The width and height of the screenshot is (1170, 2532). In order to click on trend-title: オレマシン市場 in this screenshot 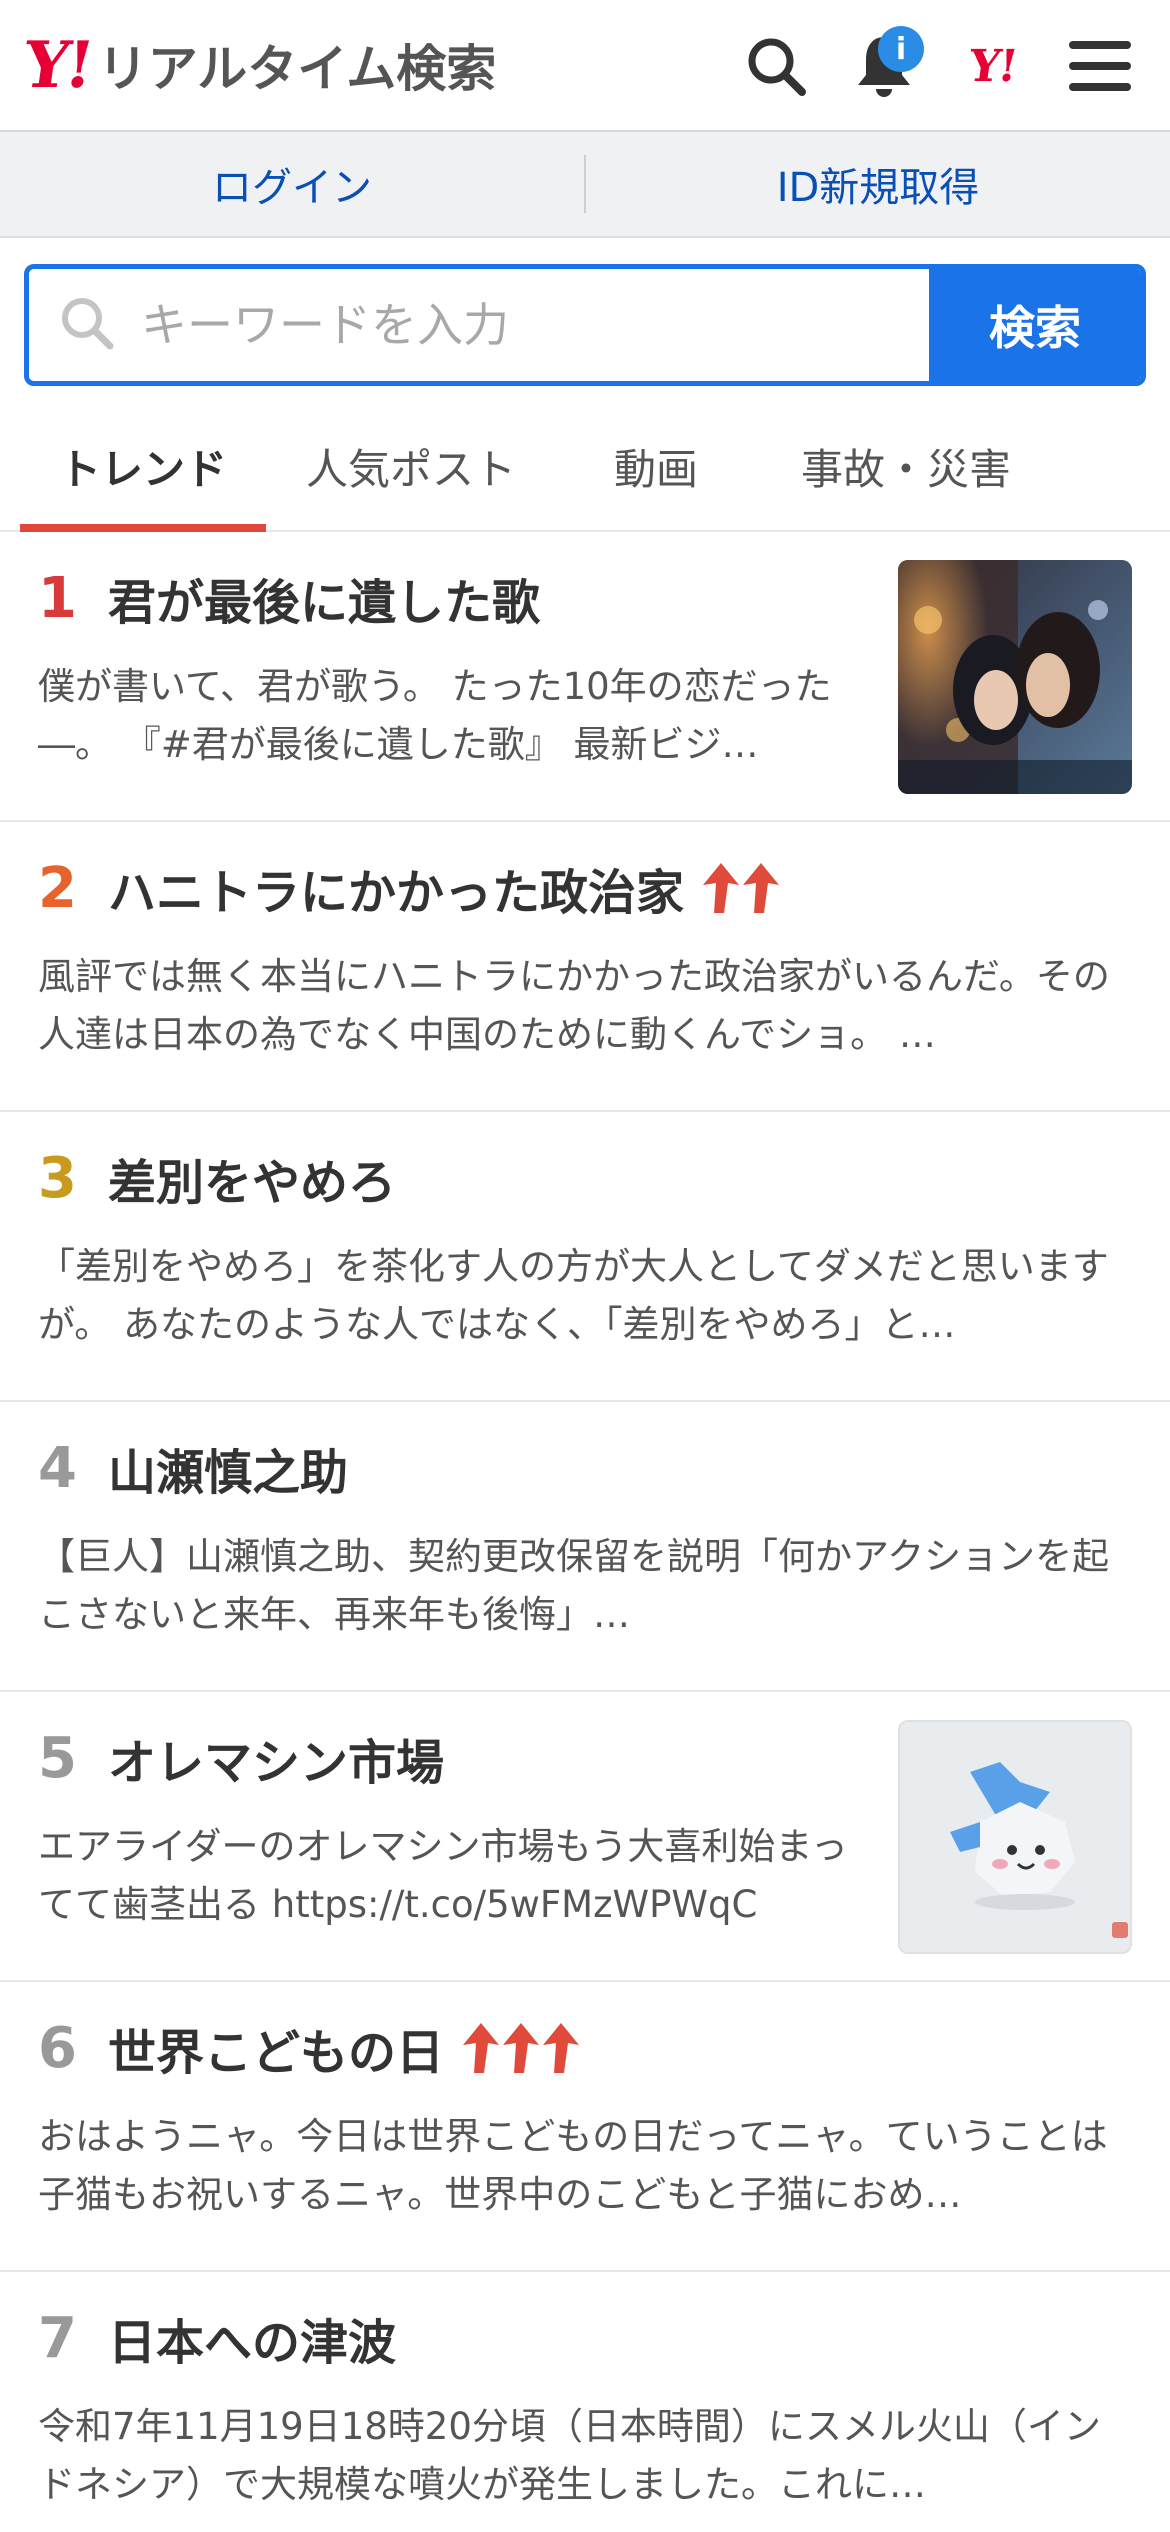, I will do `click(276, 1763)`.